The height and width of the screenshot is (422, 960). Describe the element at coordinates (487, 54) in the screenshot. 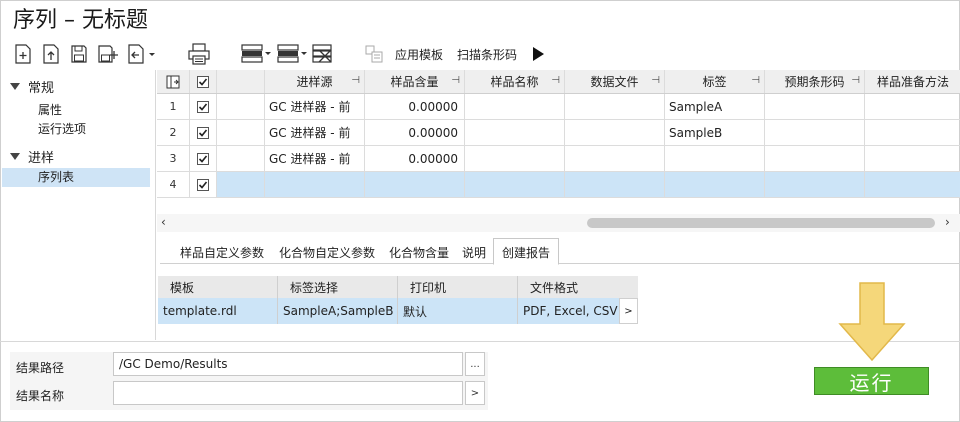

I see `scan-barcode-button: 扫描条形码` at that location.